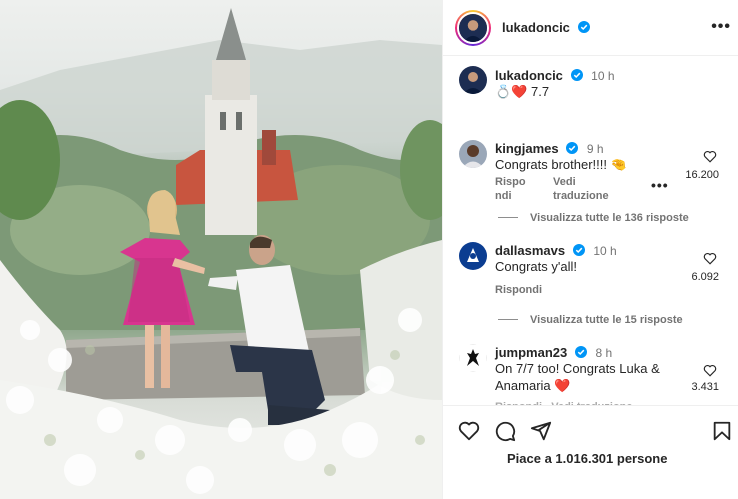 The image size is (738, 499). Describe the element at coordinates (604, 353) in the screenshot. I see `comment-time: 8 h` at that location.